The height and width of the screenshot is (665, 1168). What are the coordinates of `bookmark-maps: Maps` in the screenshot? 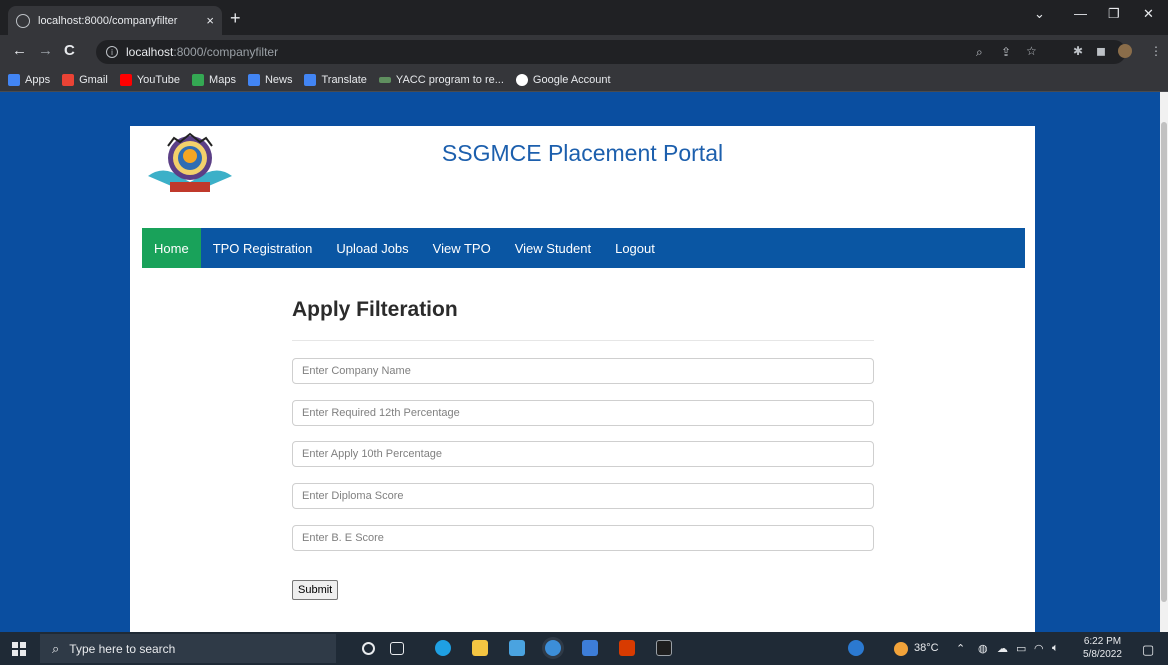 It's located at (214, 79).